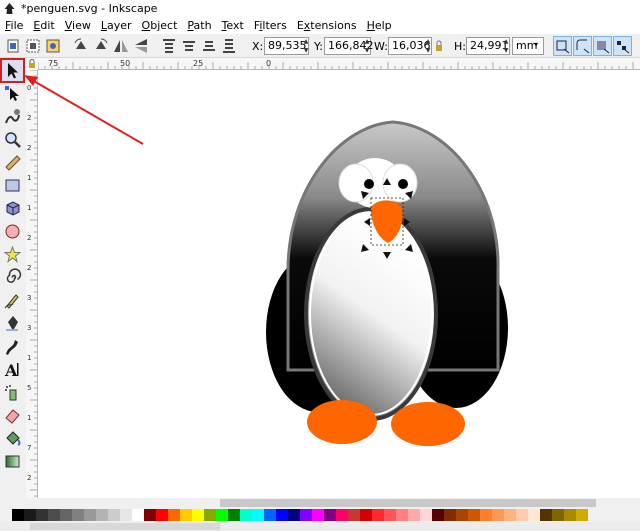 This screenshot has width=640, height=531. I want to click on horizontal-scroll-thumb, so click(408, 503).